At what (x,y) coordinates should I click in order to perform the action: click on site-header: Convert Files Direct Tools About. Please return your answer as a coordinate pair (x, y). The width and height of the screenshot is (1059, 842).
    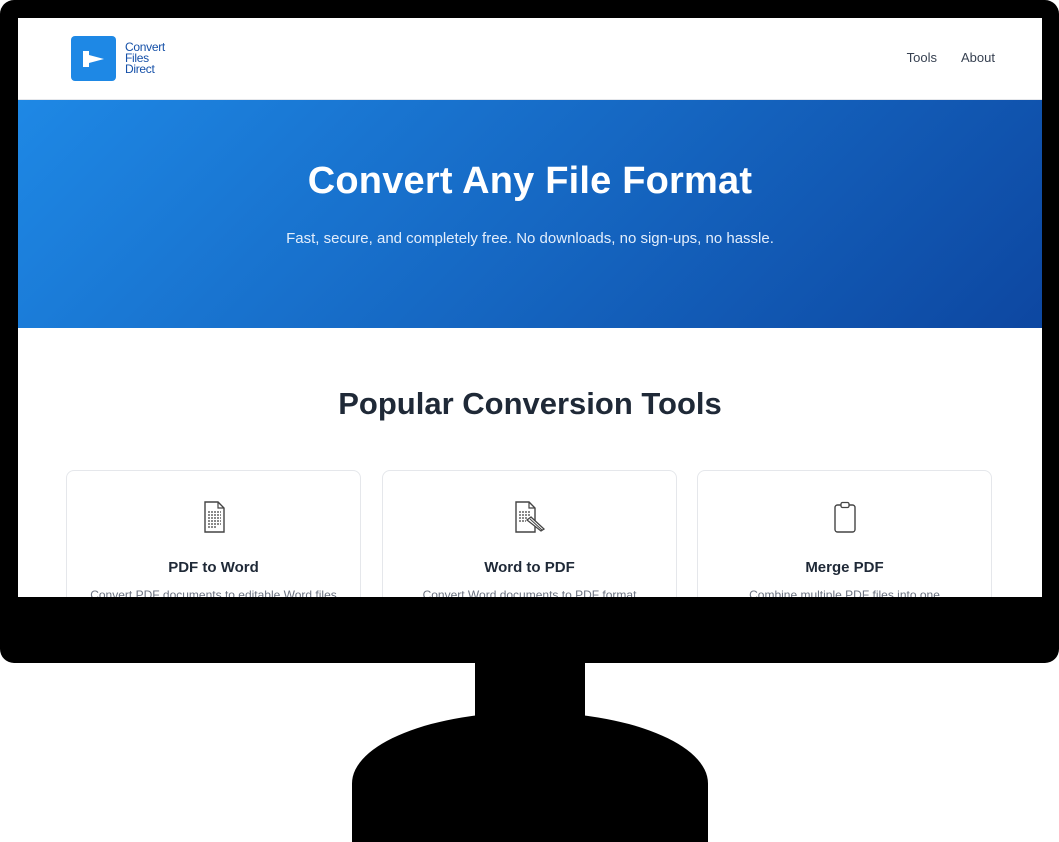
    Looking at the image, I should click on (530, 59).